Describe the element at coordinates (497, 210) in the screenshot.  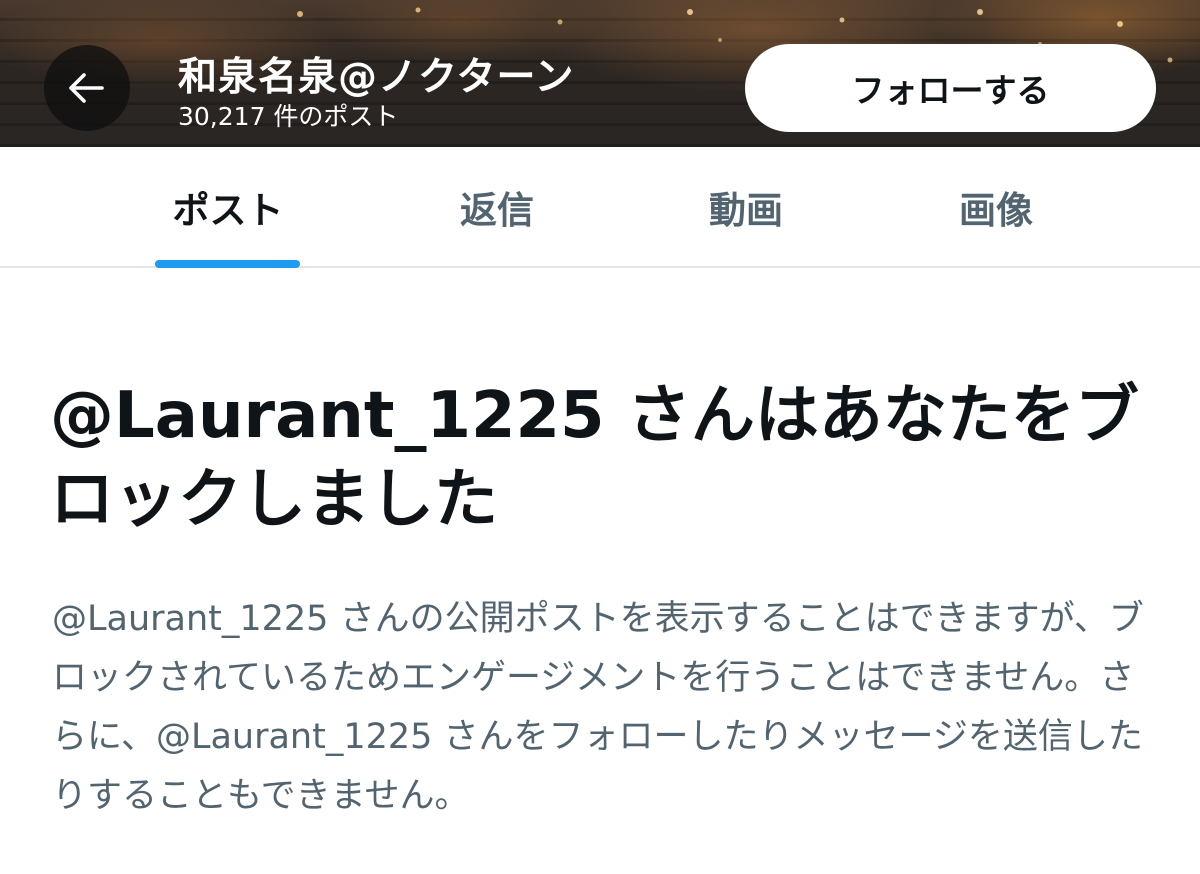
I see `tab-label: 返信` at that location.